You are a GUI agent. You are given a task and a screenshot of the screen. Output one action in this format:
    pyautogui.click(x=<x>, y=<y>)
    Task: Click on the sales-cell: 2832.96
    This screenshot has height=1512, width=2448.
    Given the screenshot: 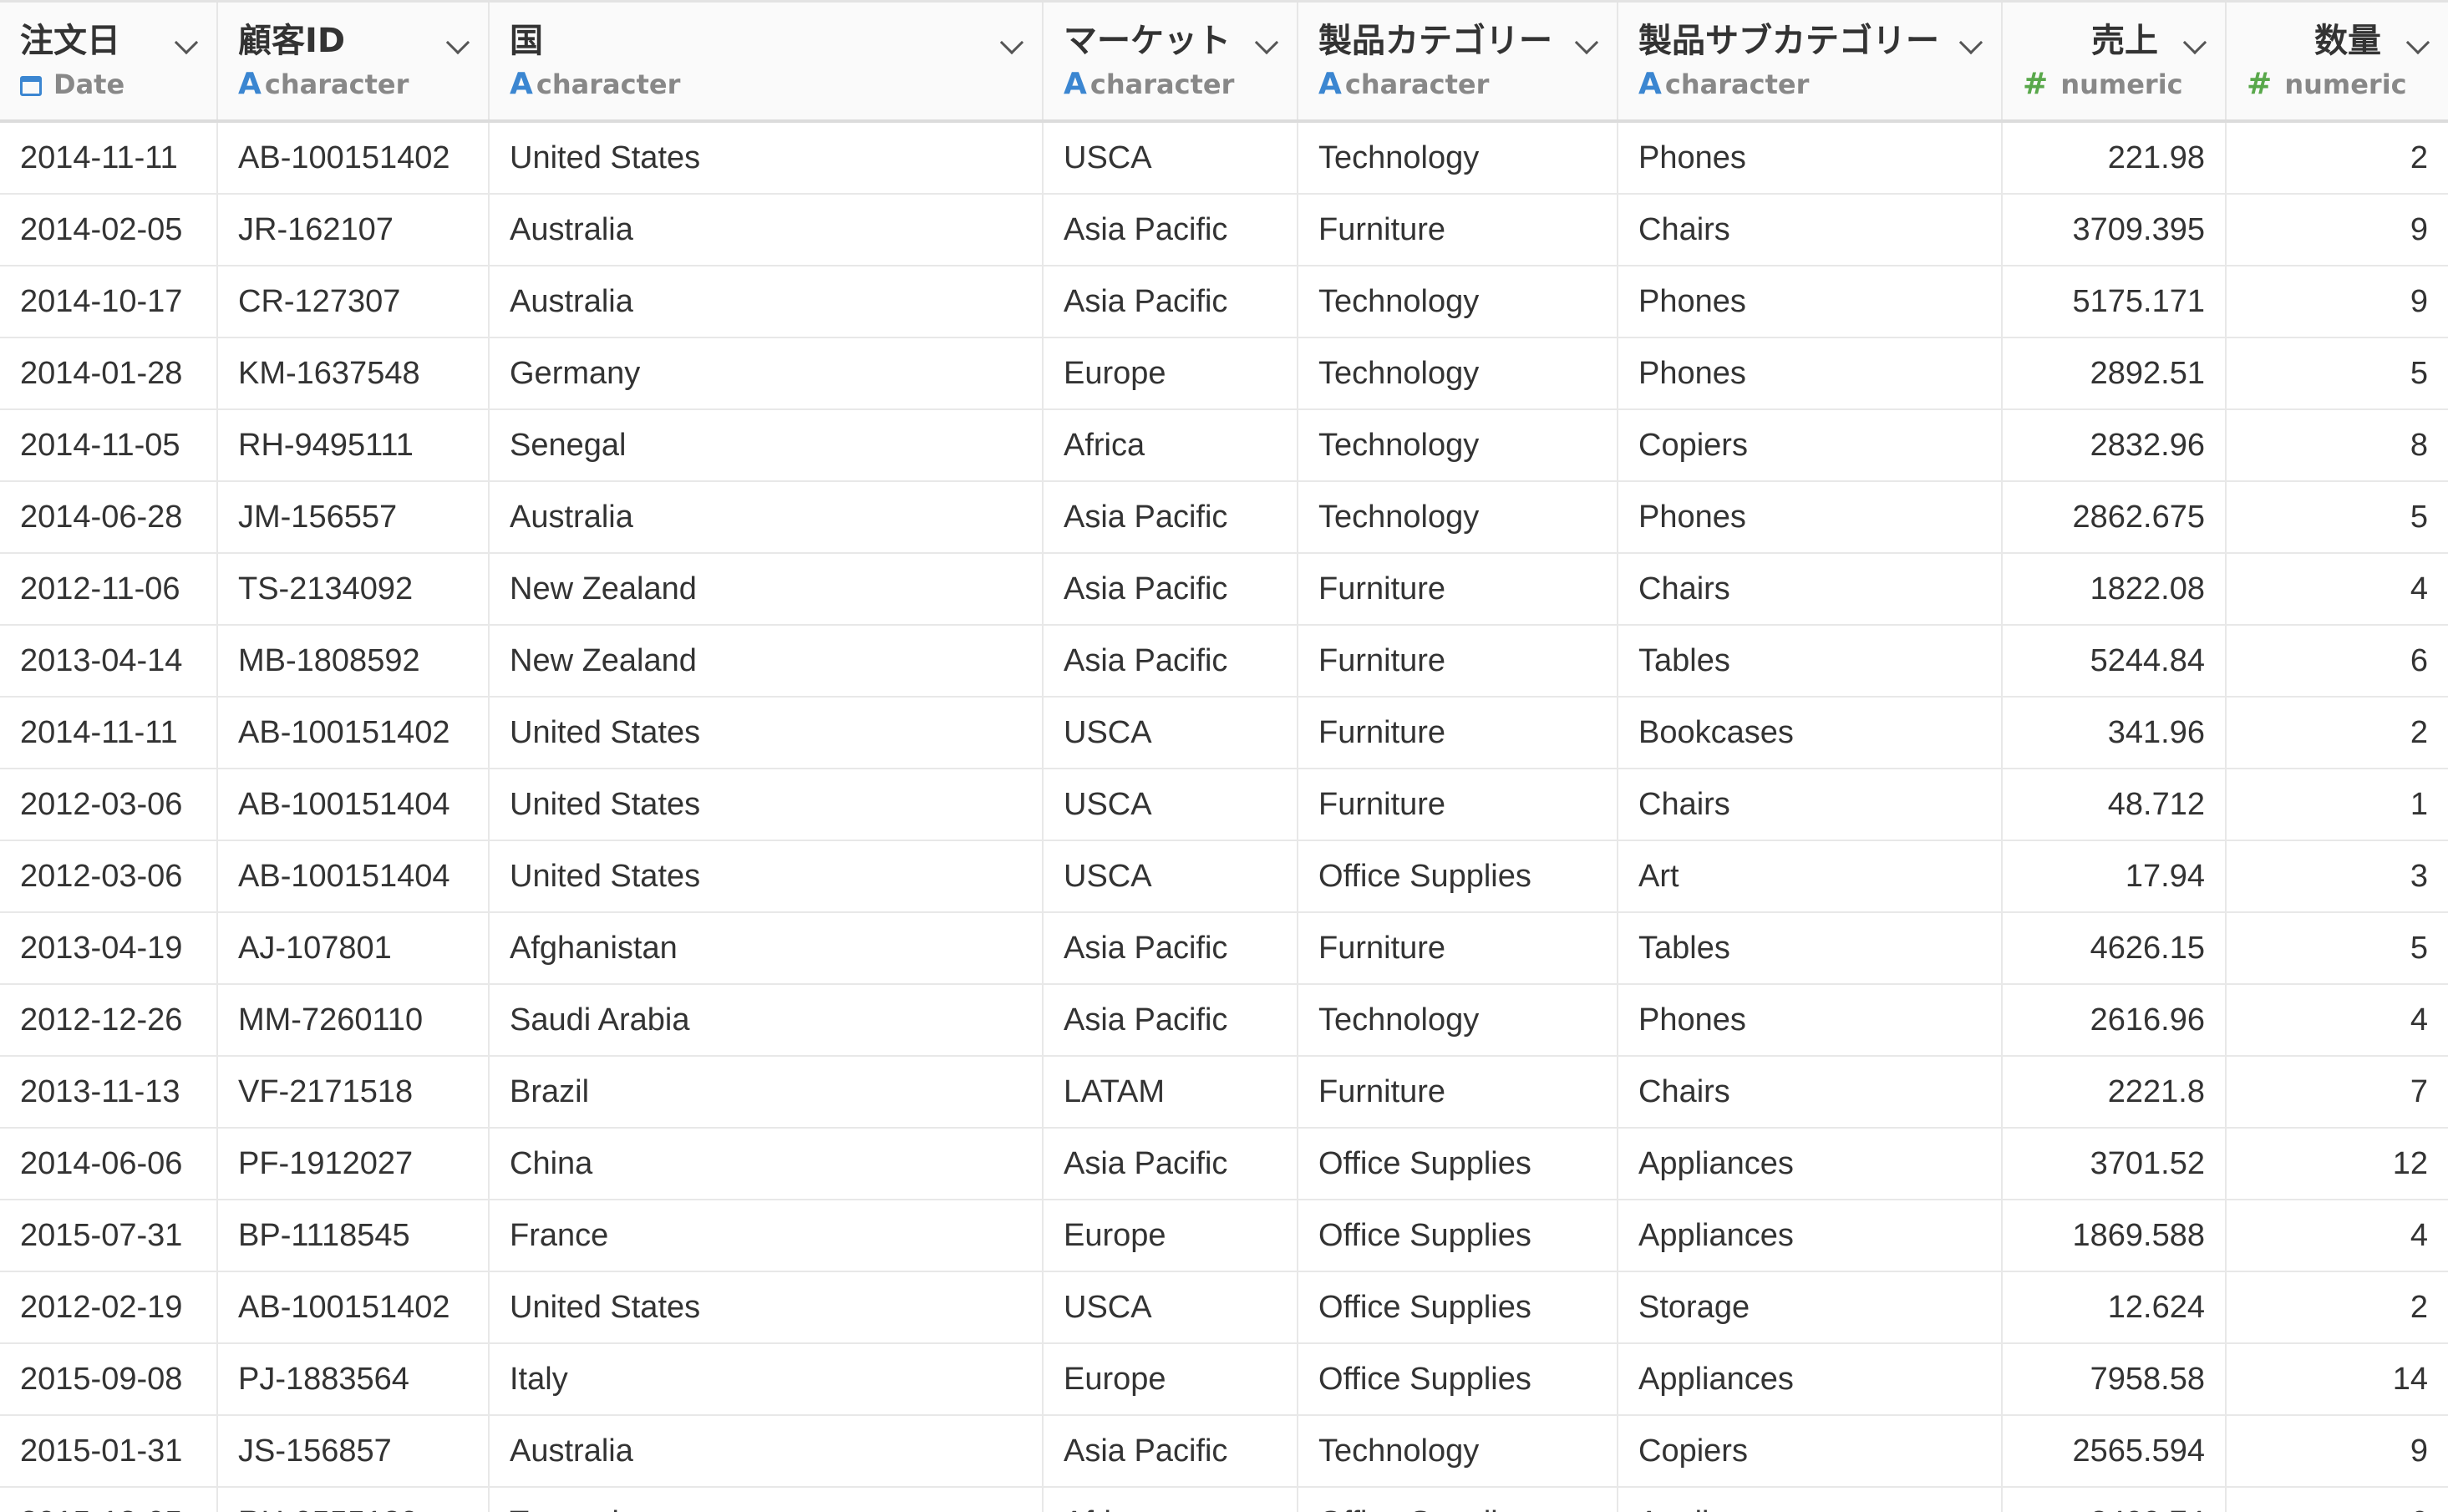 What is the action you would take?
    pyautogui.click(x=2114, y=445)
    